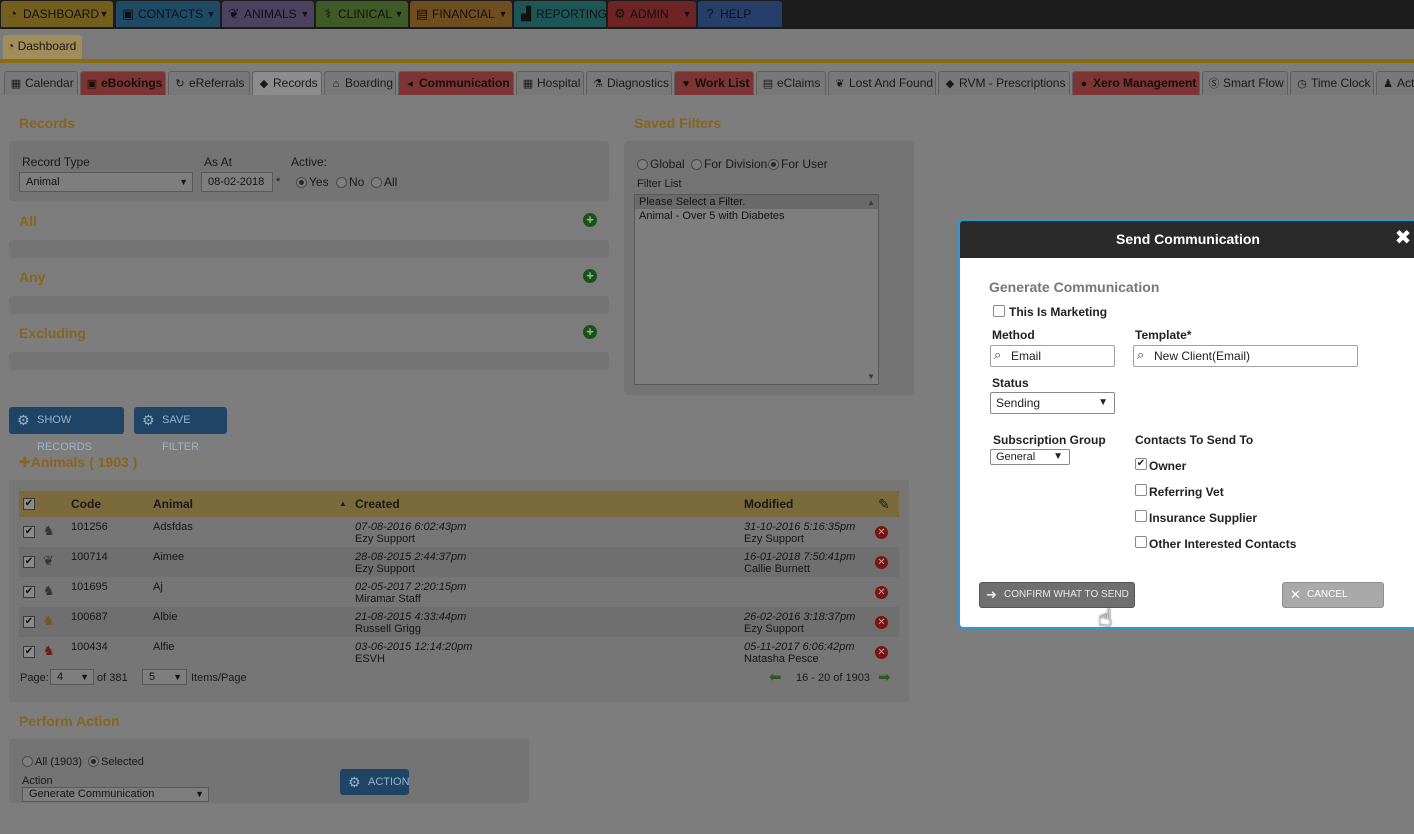 Image resolution: width=1414 pixels, height=834 pixels. Describe the element at coordinates (165, 617) in the screenshot. I see `cell-animal: Albie` at that location.